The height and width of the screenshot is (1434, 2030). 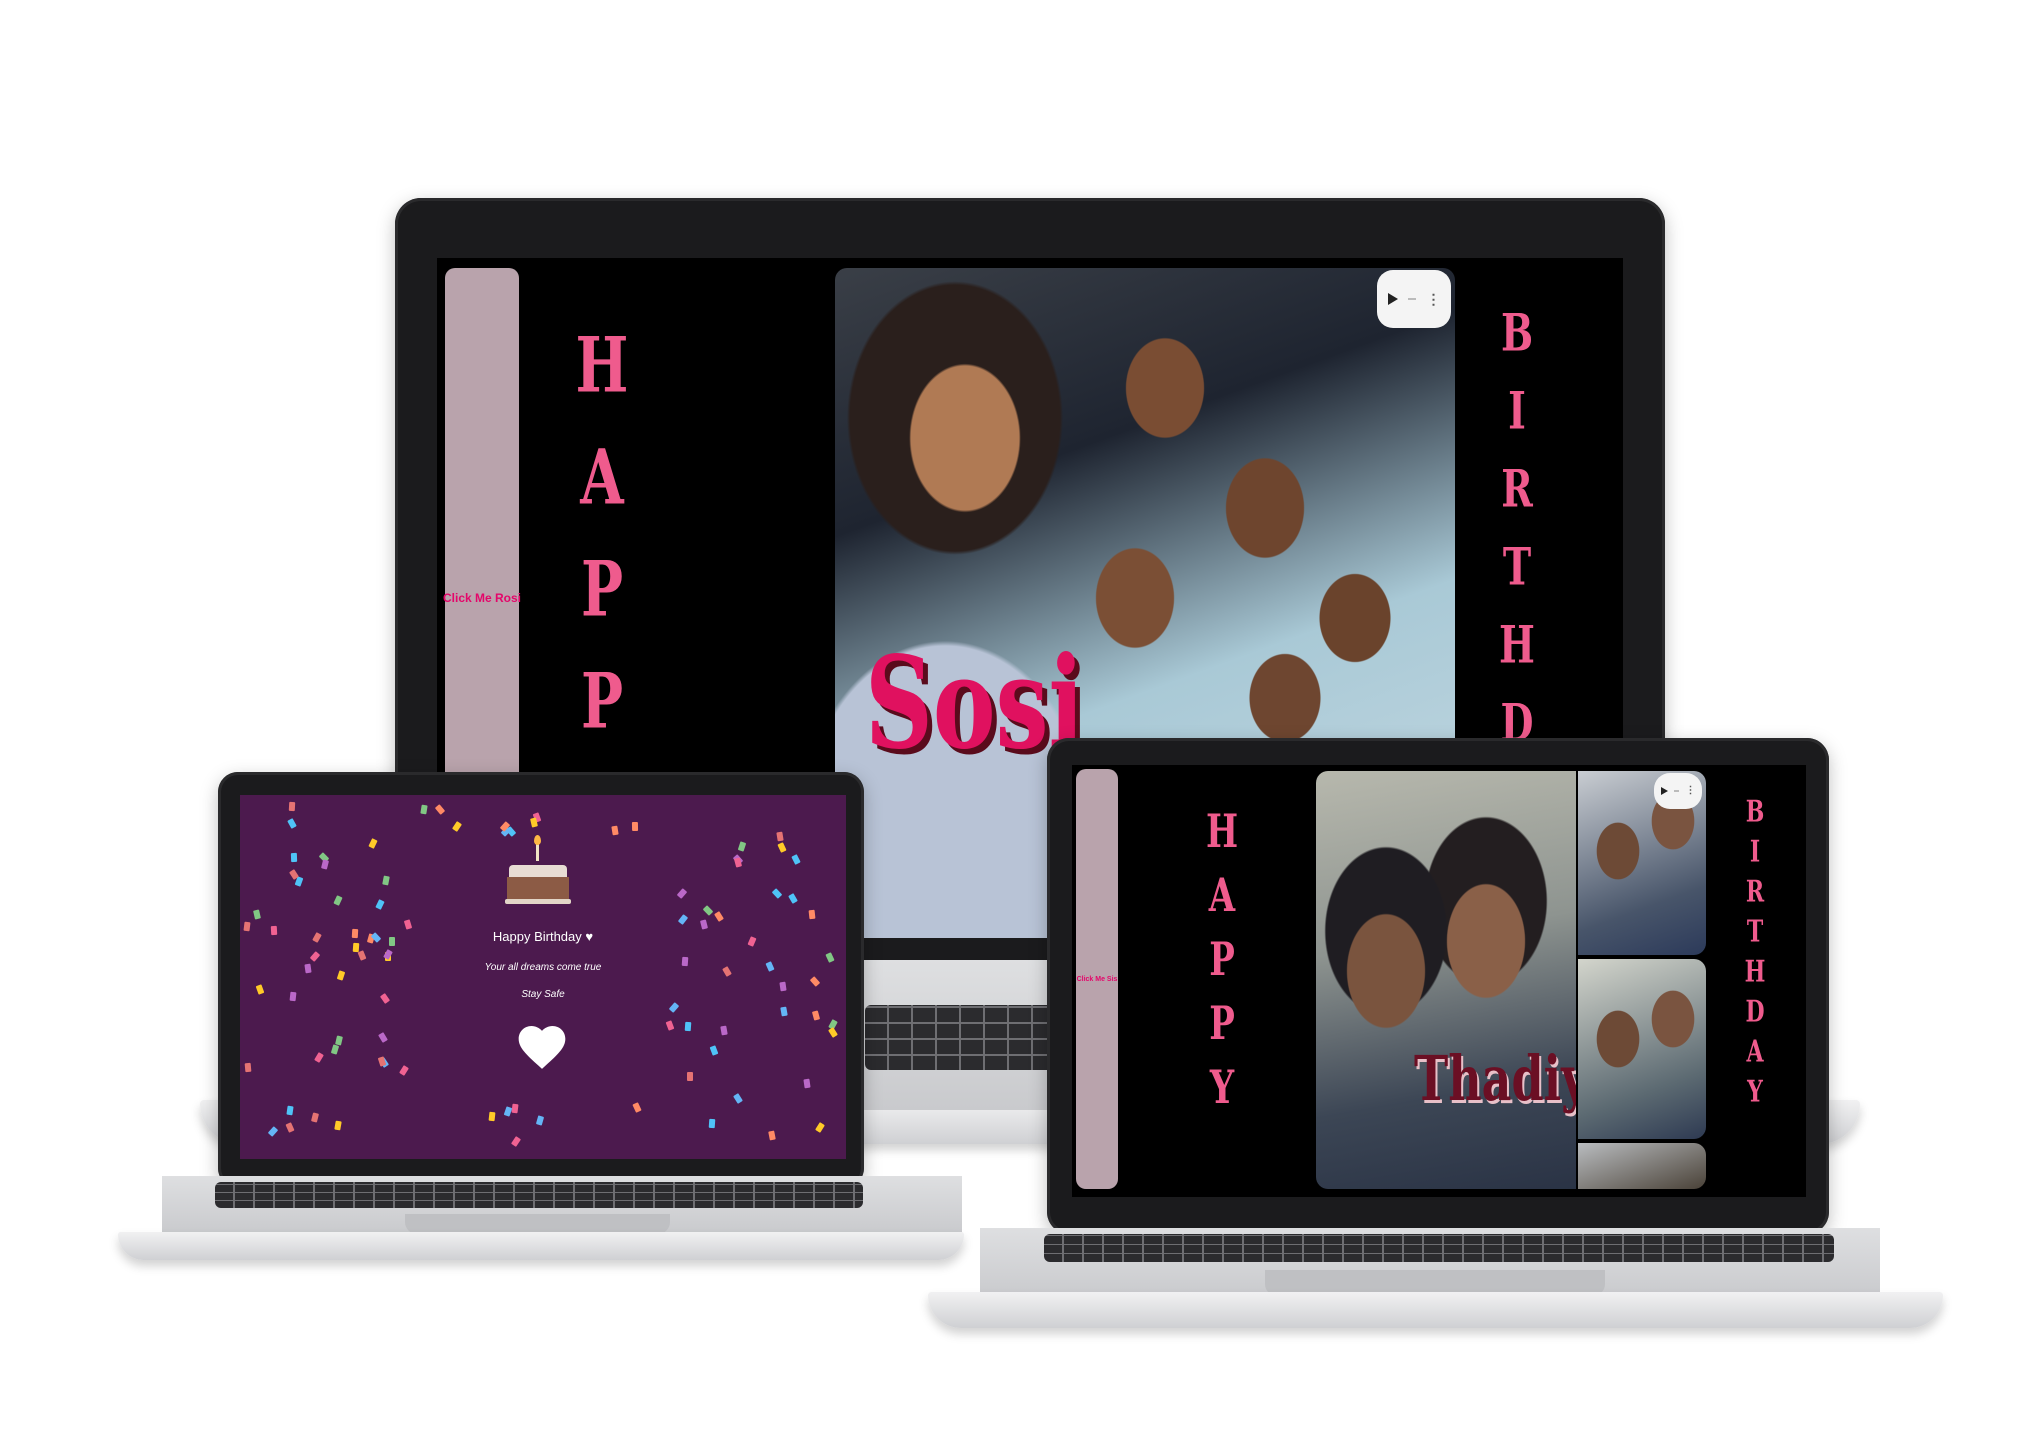 I want to click on left-laptop-base, so click(x=541, y=1246).